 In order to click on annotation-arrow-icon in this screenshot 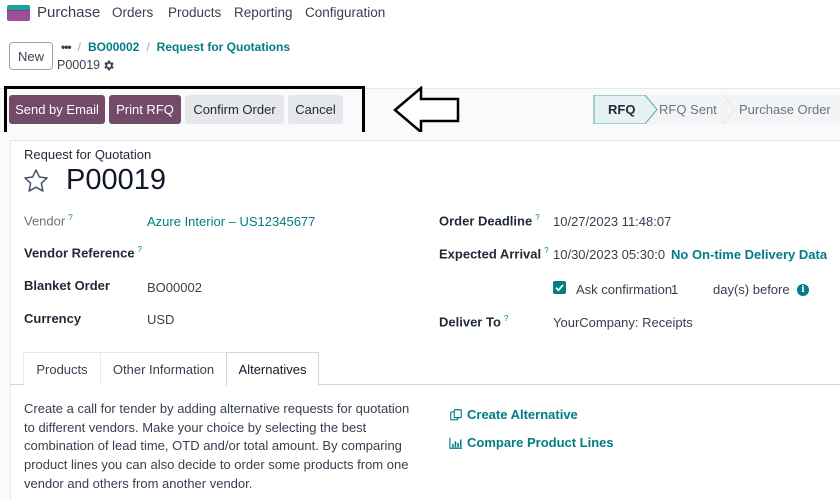, I will do `click(426, 110)`.